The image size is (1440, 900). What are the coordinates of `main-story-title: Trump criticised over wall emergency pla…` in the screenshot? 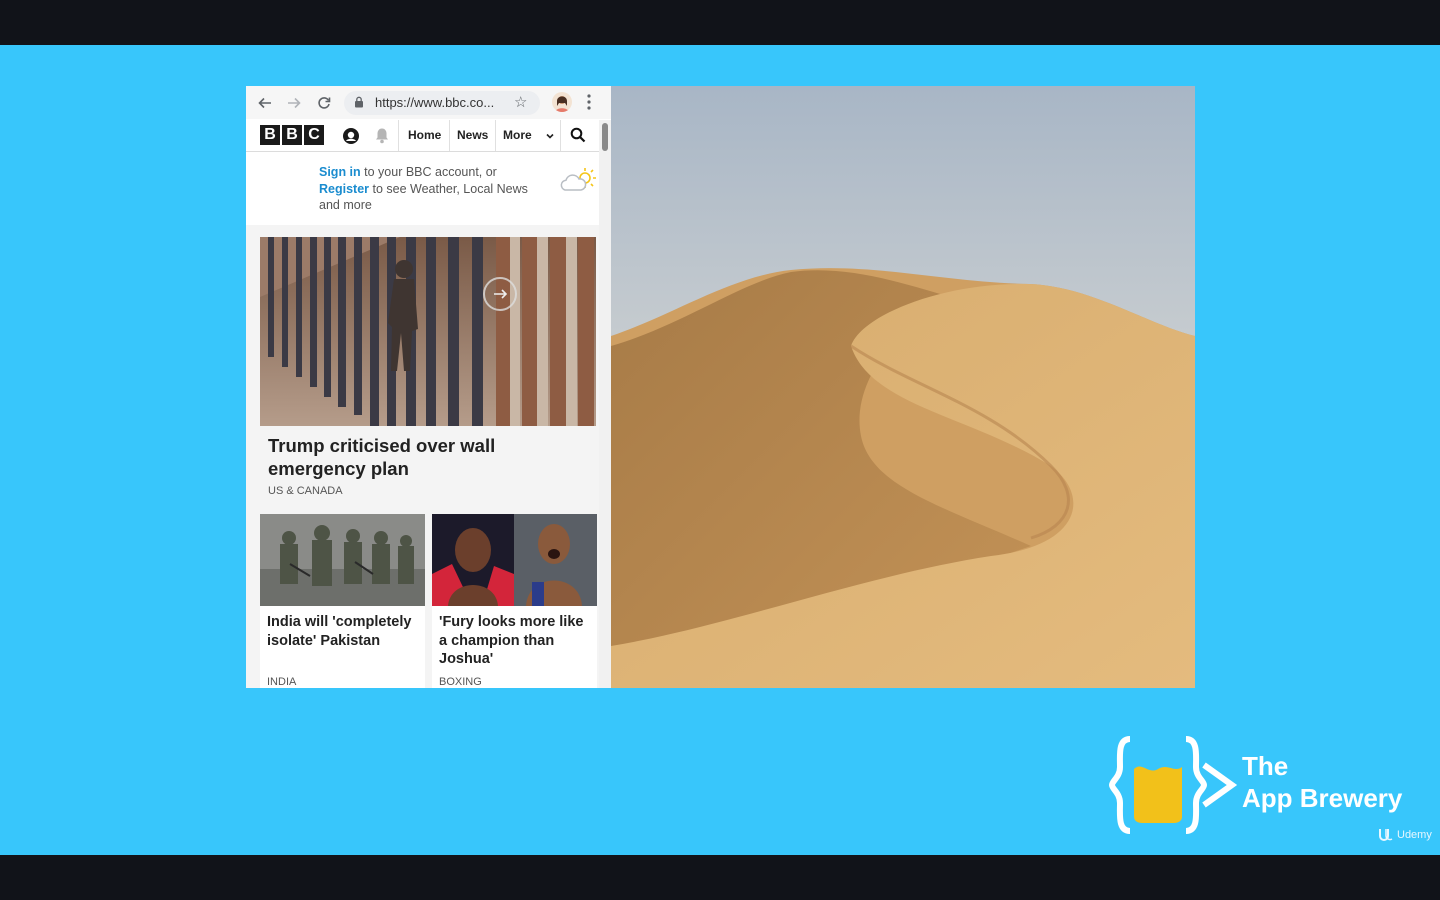 It's located at (428, 457).